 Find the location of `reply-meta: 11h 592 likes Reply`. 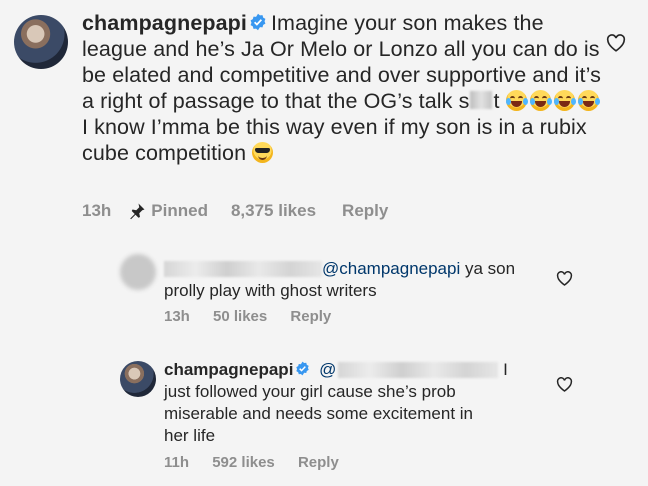

reply-meta: 11h 592 likes Reply is located at coordinates (251, 462).